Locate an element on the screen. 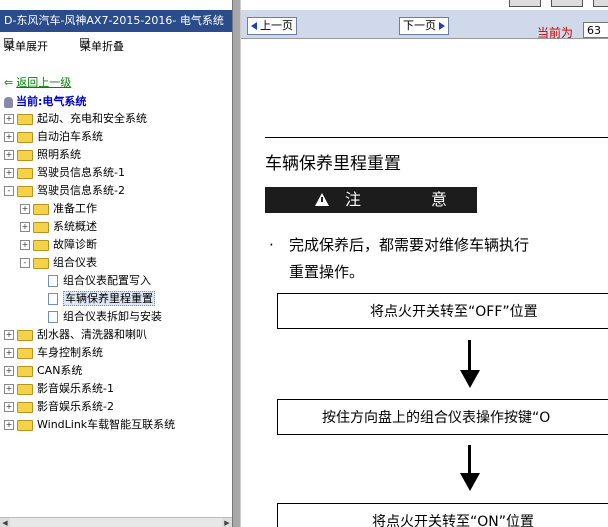 The width and height of the screenshot is (608, 527). page-toolbar: 上一页 下一页 当前为 63 is located at coordinates (424, 25).